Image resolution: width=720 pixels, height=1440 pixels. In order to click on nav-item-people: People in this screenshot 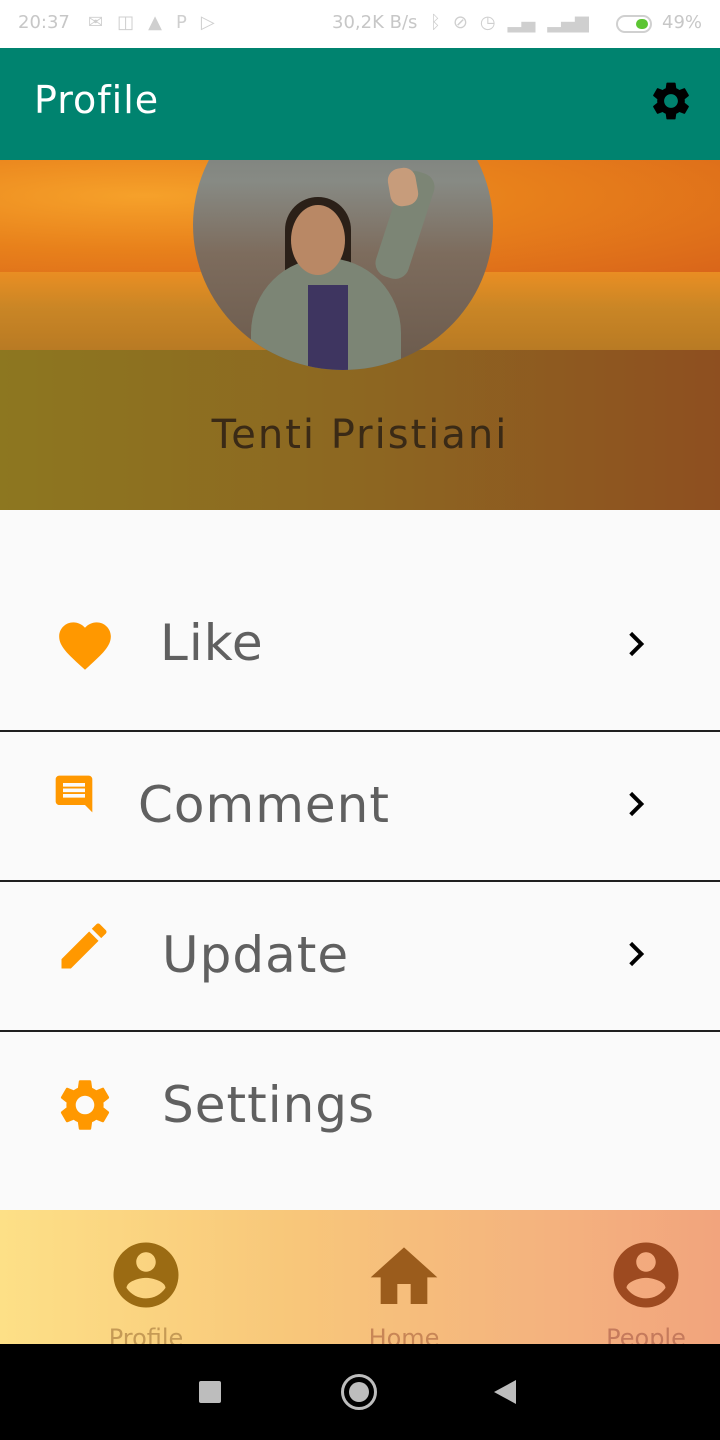, I will do `click(646, 1290)`.